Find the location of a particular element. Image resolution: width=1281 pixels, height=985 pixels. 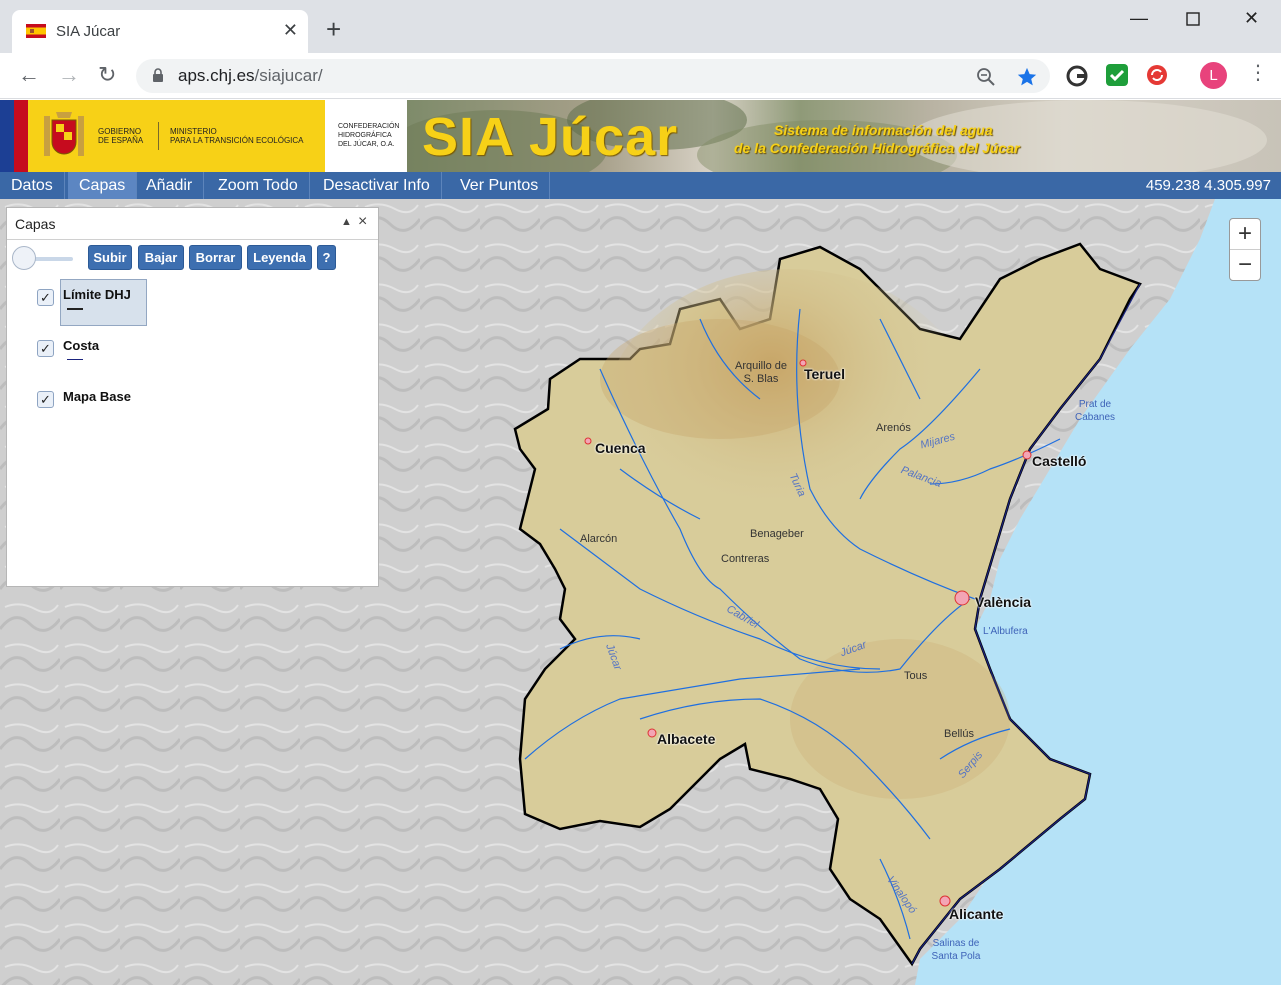

tab-close-icon: ✕ is located at coordinates (290, 30).